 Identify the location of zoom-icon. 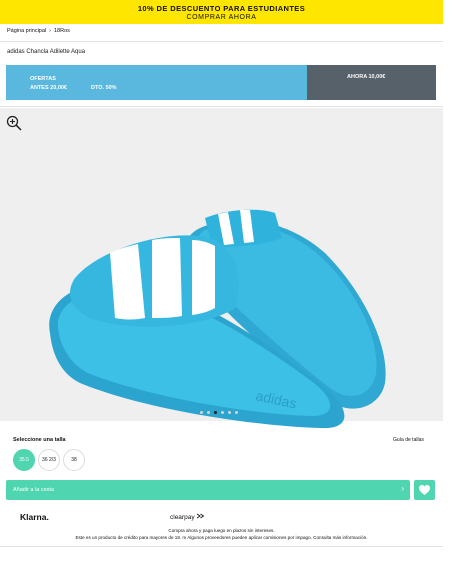
(14, 123).